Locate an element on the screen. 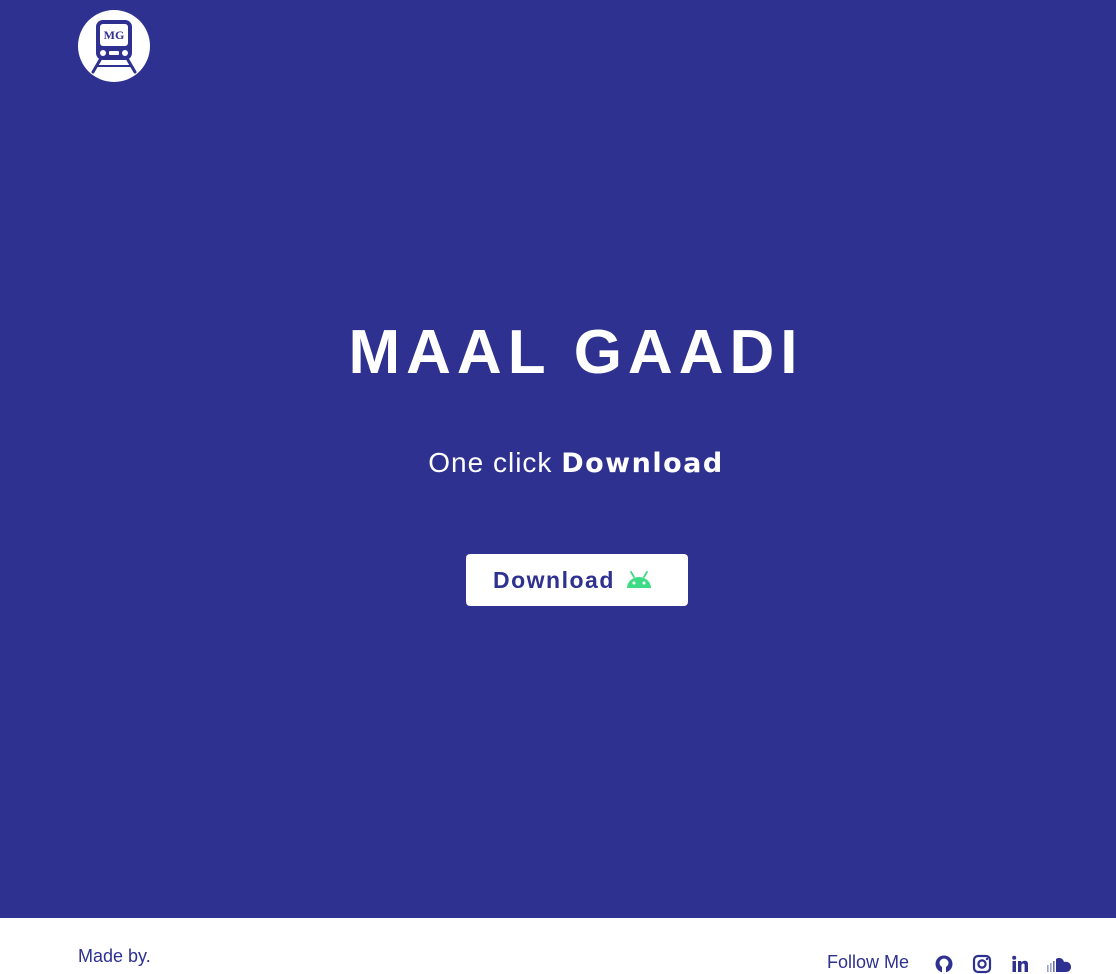  follow-me-label: Follow Me is located at coordinates (868, 962).